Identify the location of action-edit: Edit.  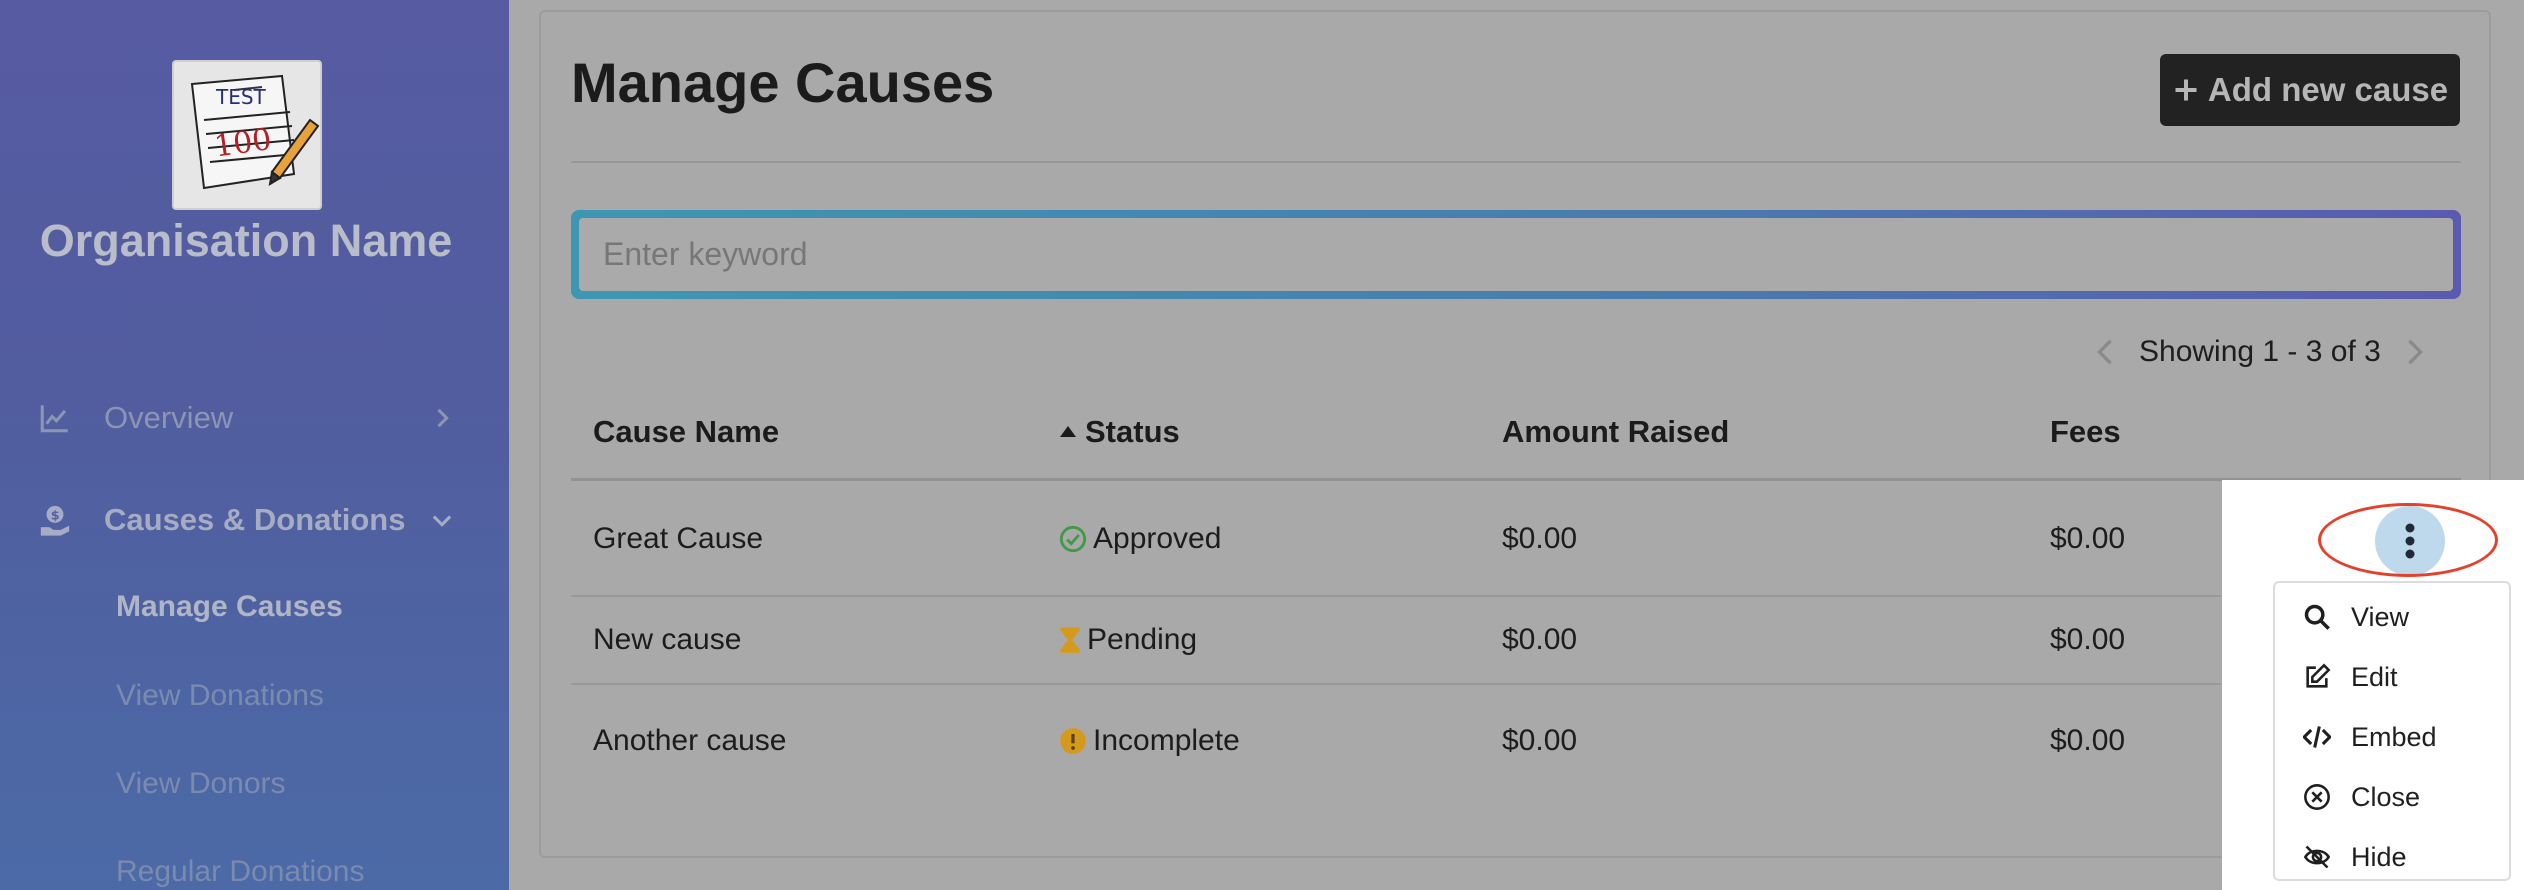
(2393, 677).